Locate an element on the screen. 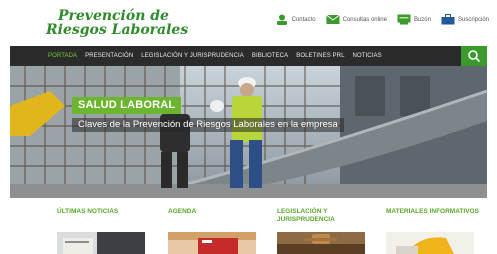  consultas-online-label: Consultas online is located at coordinates (364, 19).